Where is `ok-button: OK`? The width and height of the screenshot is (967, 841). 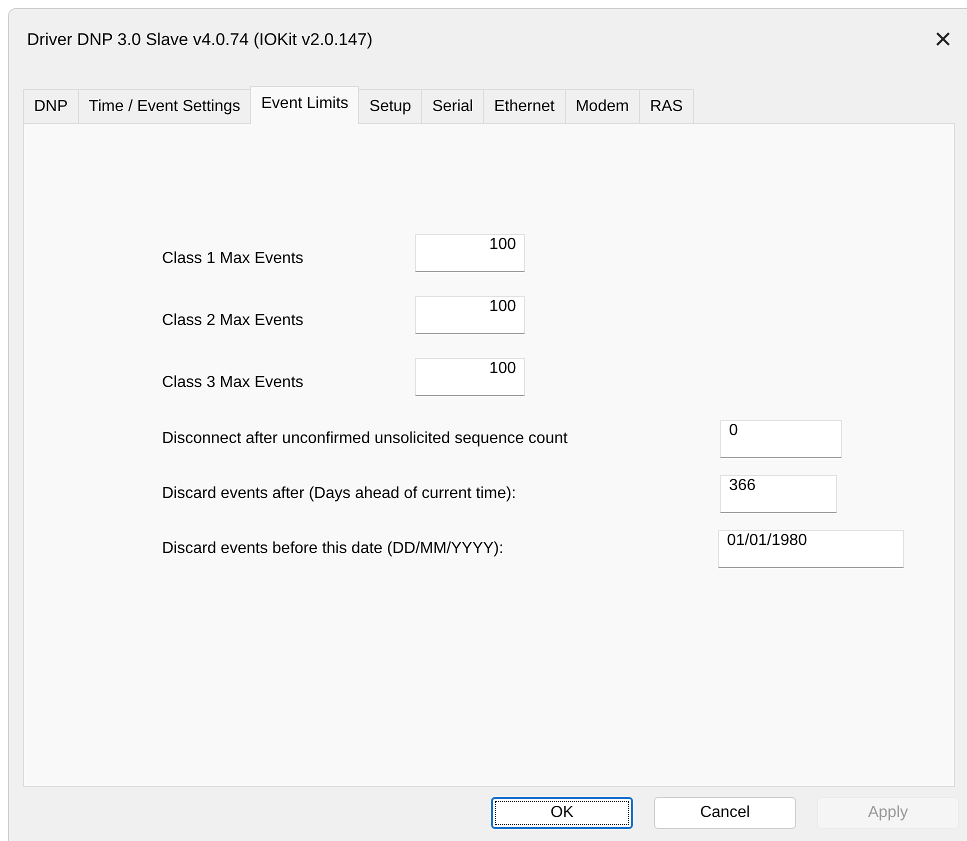 ok-button: OK is located at coordinates (562, 813).